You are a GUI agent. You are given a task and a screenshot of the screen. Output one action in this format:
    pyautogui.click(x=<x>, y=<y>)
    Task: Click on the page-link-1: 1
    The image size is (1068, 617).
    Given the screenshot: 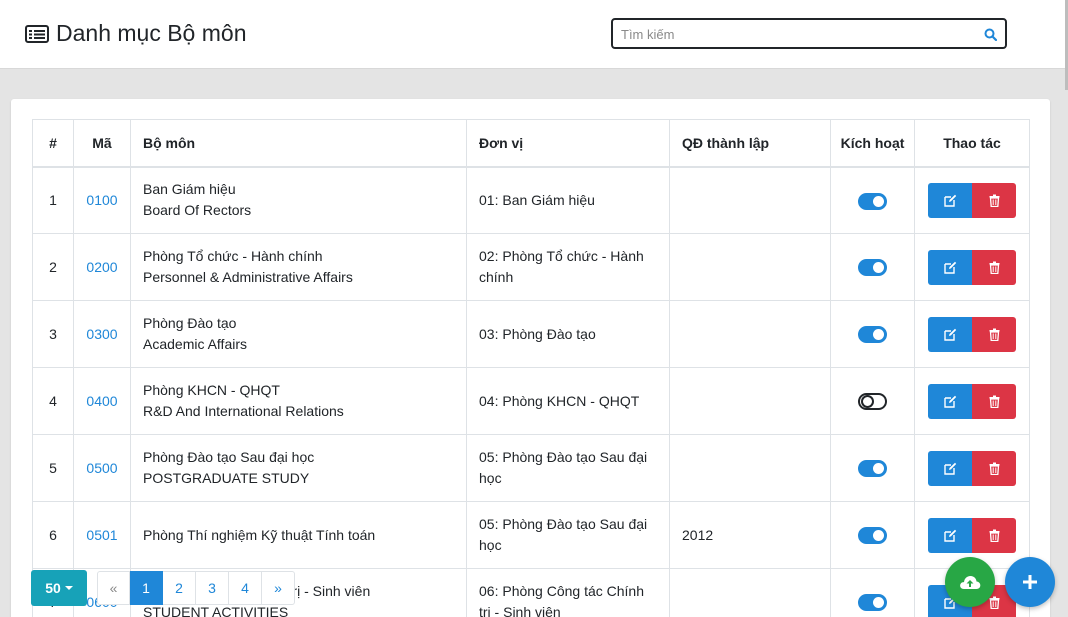 What is the action you would take?
    pyautogui.click(x=146, y=588)
    